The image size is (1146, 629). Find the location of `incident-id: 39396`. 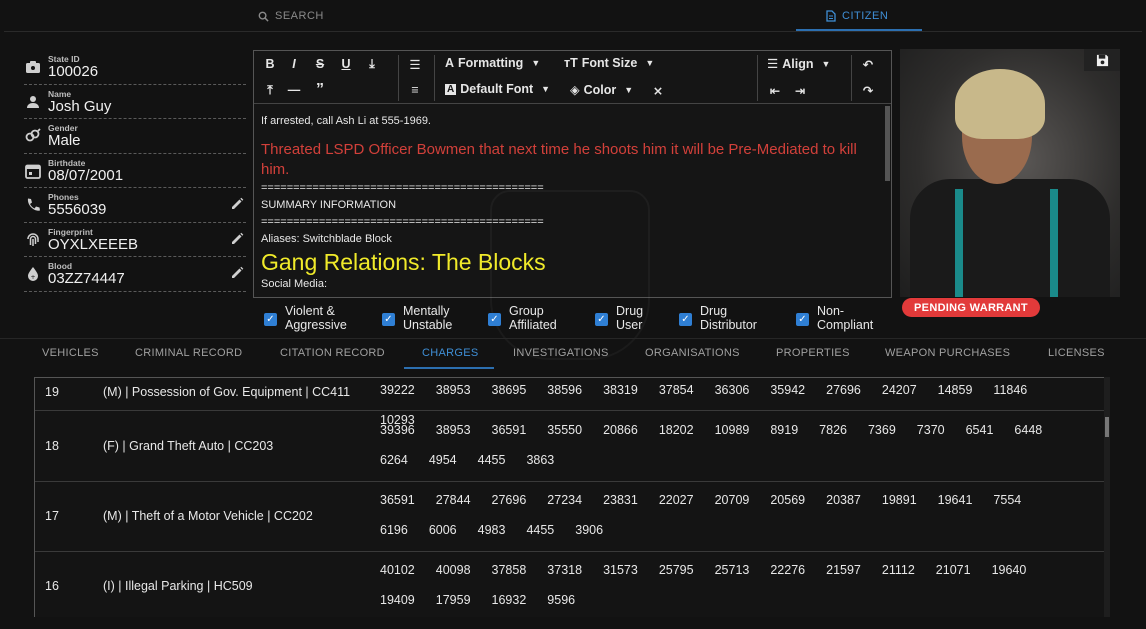

incident-id: 39396 is located at coordinates (397, 437).